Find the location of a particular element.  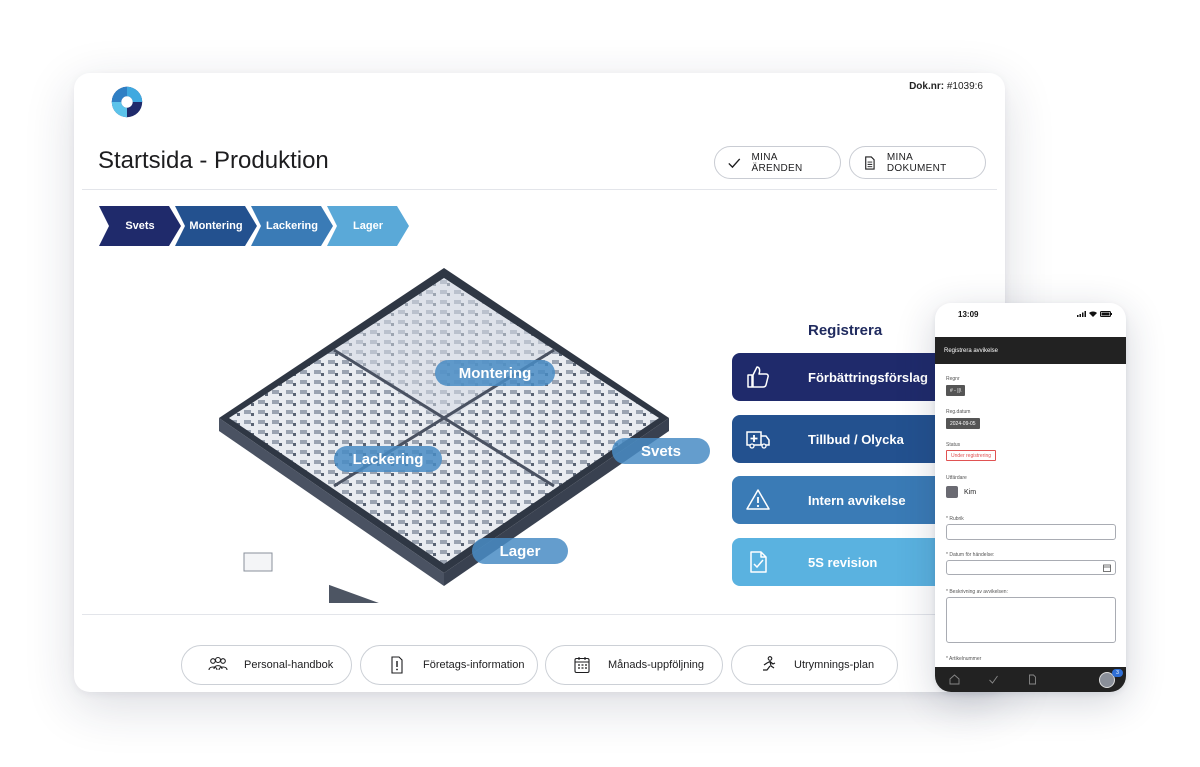

company-information-button: Företags-information is located at coordinates (449, 665).